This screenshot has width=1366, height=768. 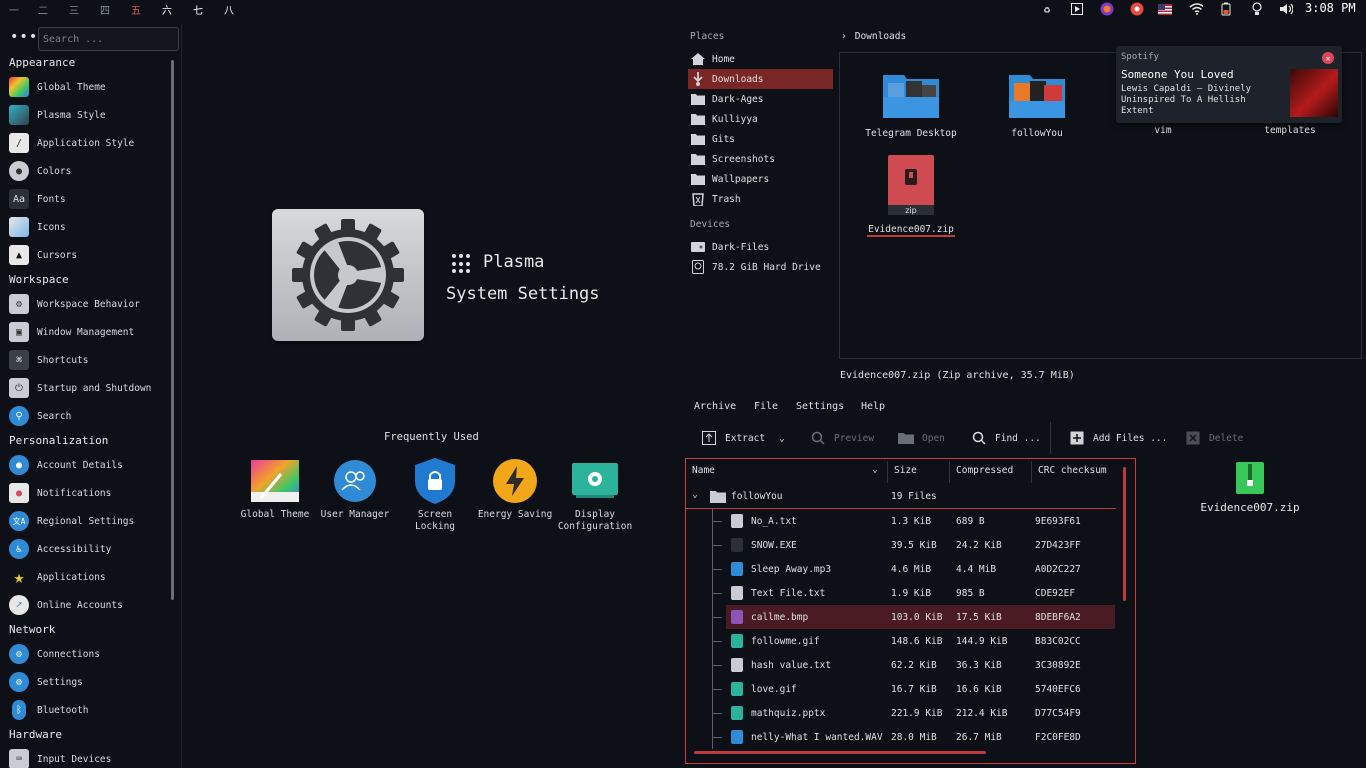 I want to click on place-dark-ages: Dark-Ages, so click(x=760, y=99).